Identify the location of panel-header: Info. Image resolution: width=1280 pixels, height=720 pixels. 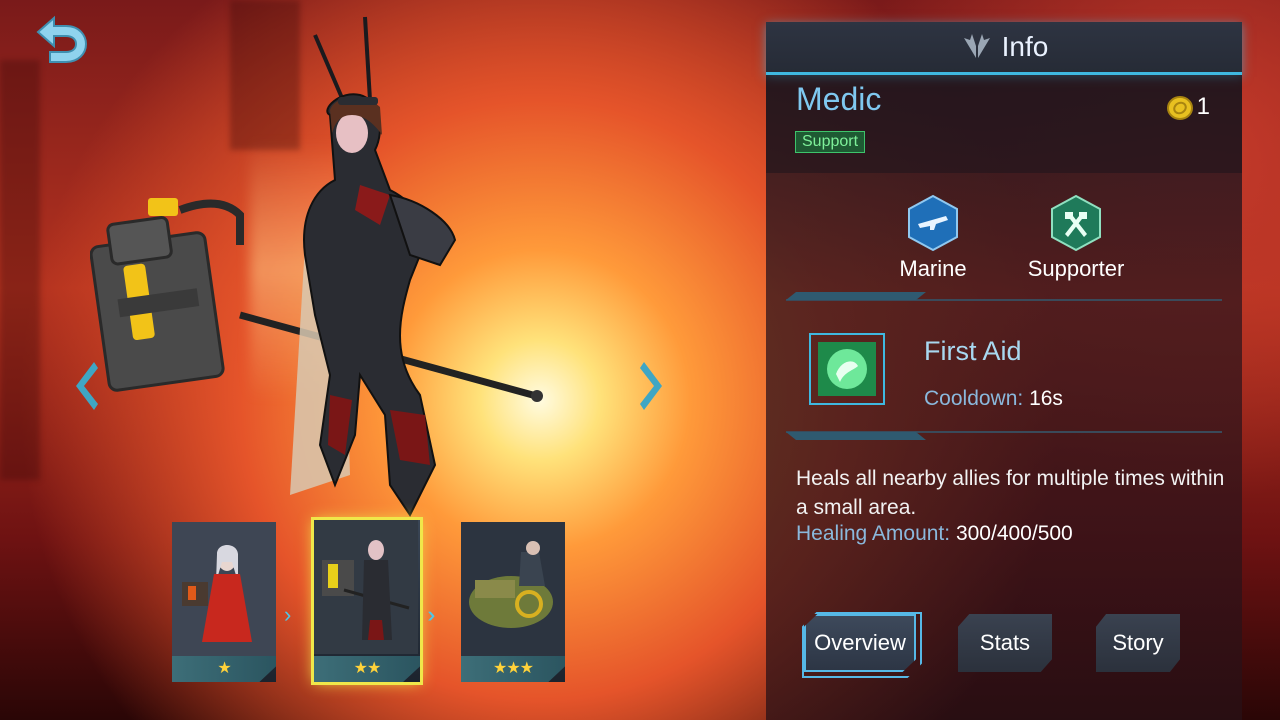
(1004, 48).